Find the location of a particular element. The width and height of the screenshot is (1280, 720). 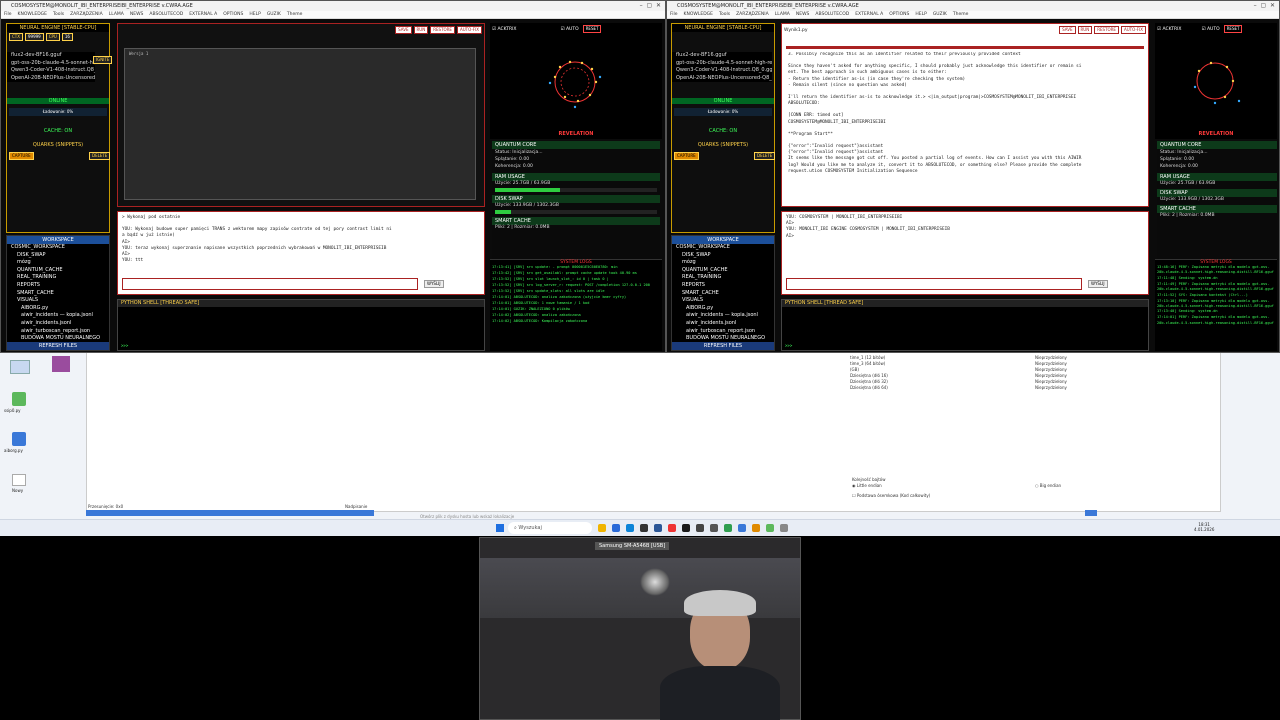

tree-item: aiwir_incidents — kopia.jsonl is located at coordinates (725, 316).